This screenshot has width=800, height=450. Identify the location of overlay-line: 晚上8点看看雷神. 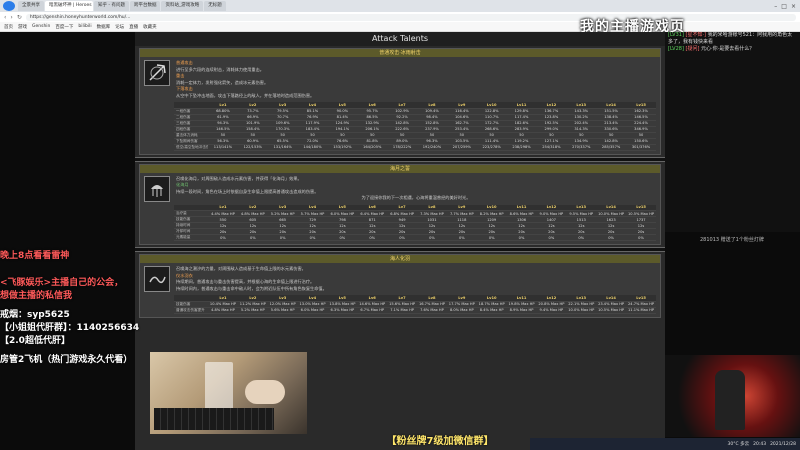
(35, 256).